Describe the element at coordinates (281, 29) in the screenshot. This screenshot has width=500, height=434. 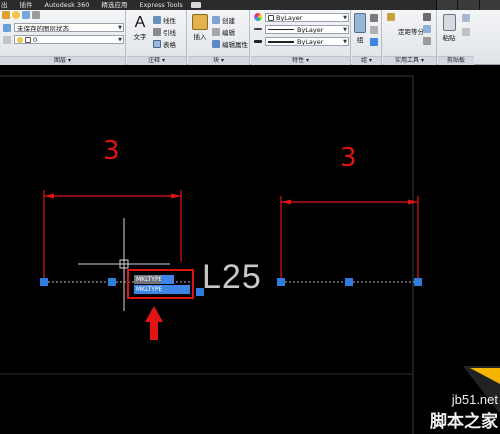
I see `linetype-preview` at that location.